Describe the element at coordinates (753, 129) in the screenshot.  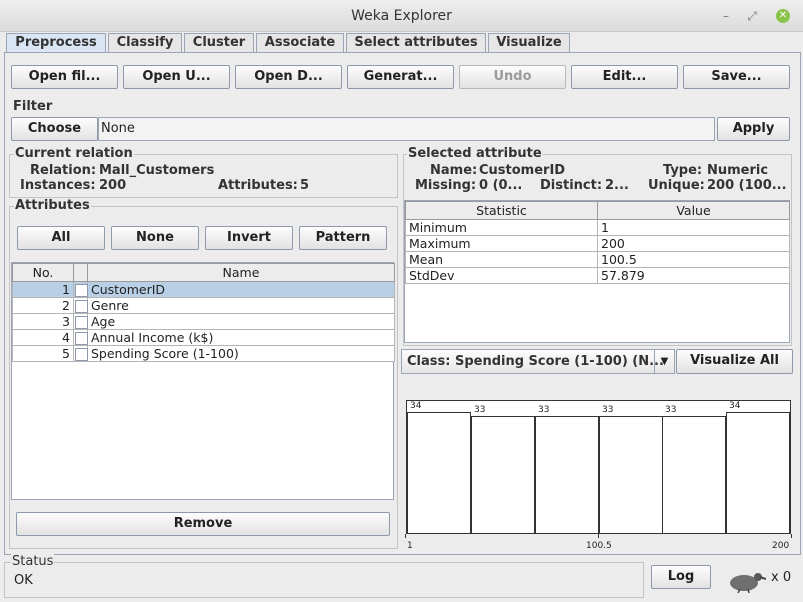
I see `apply-filter-button: Apply` at that location.